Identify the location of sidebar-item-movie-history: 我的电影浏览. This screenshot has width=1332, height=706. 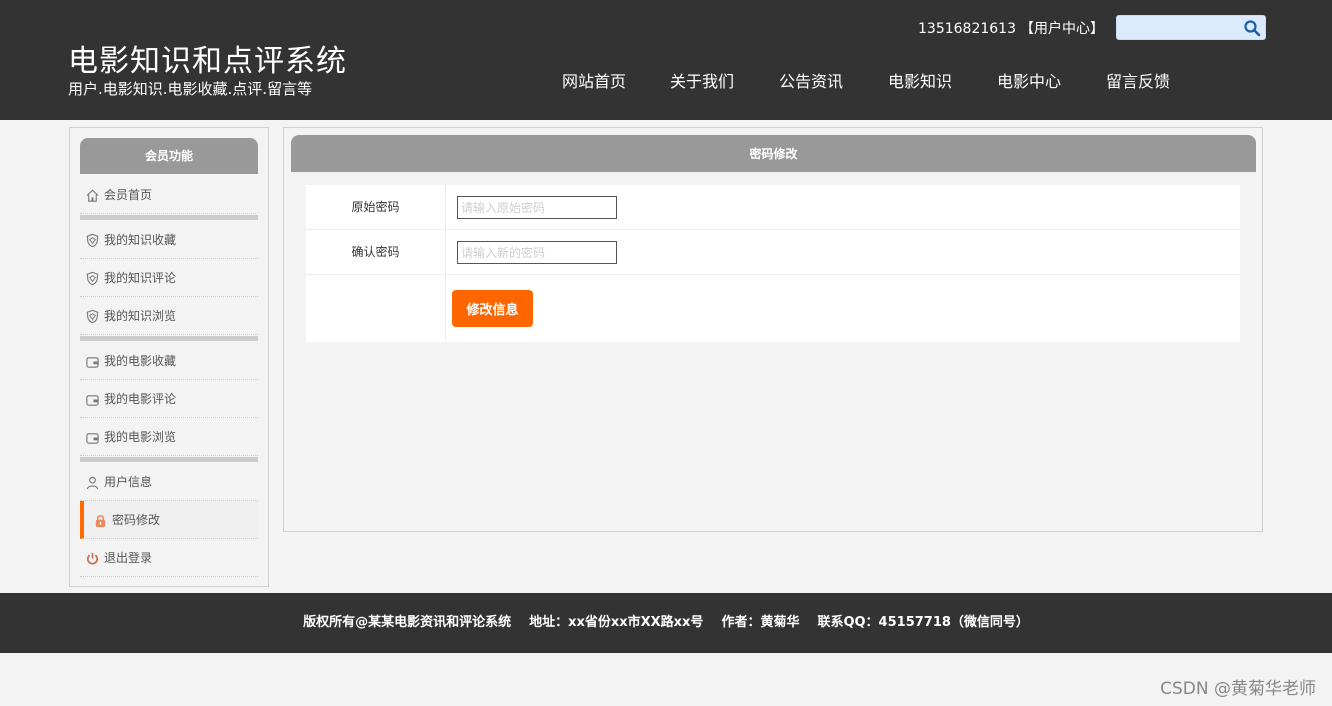
(169, 437).